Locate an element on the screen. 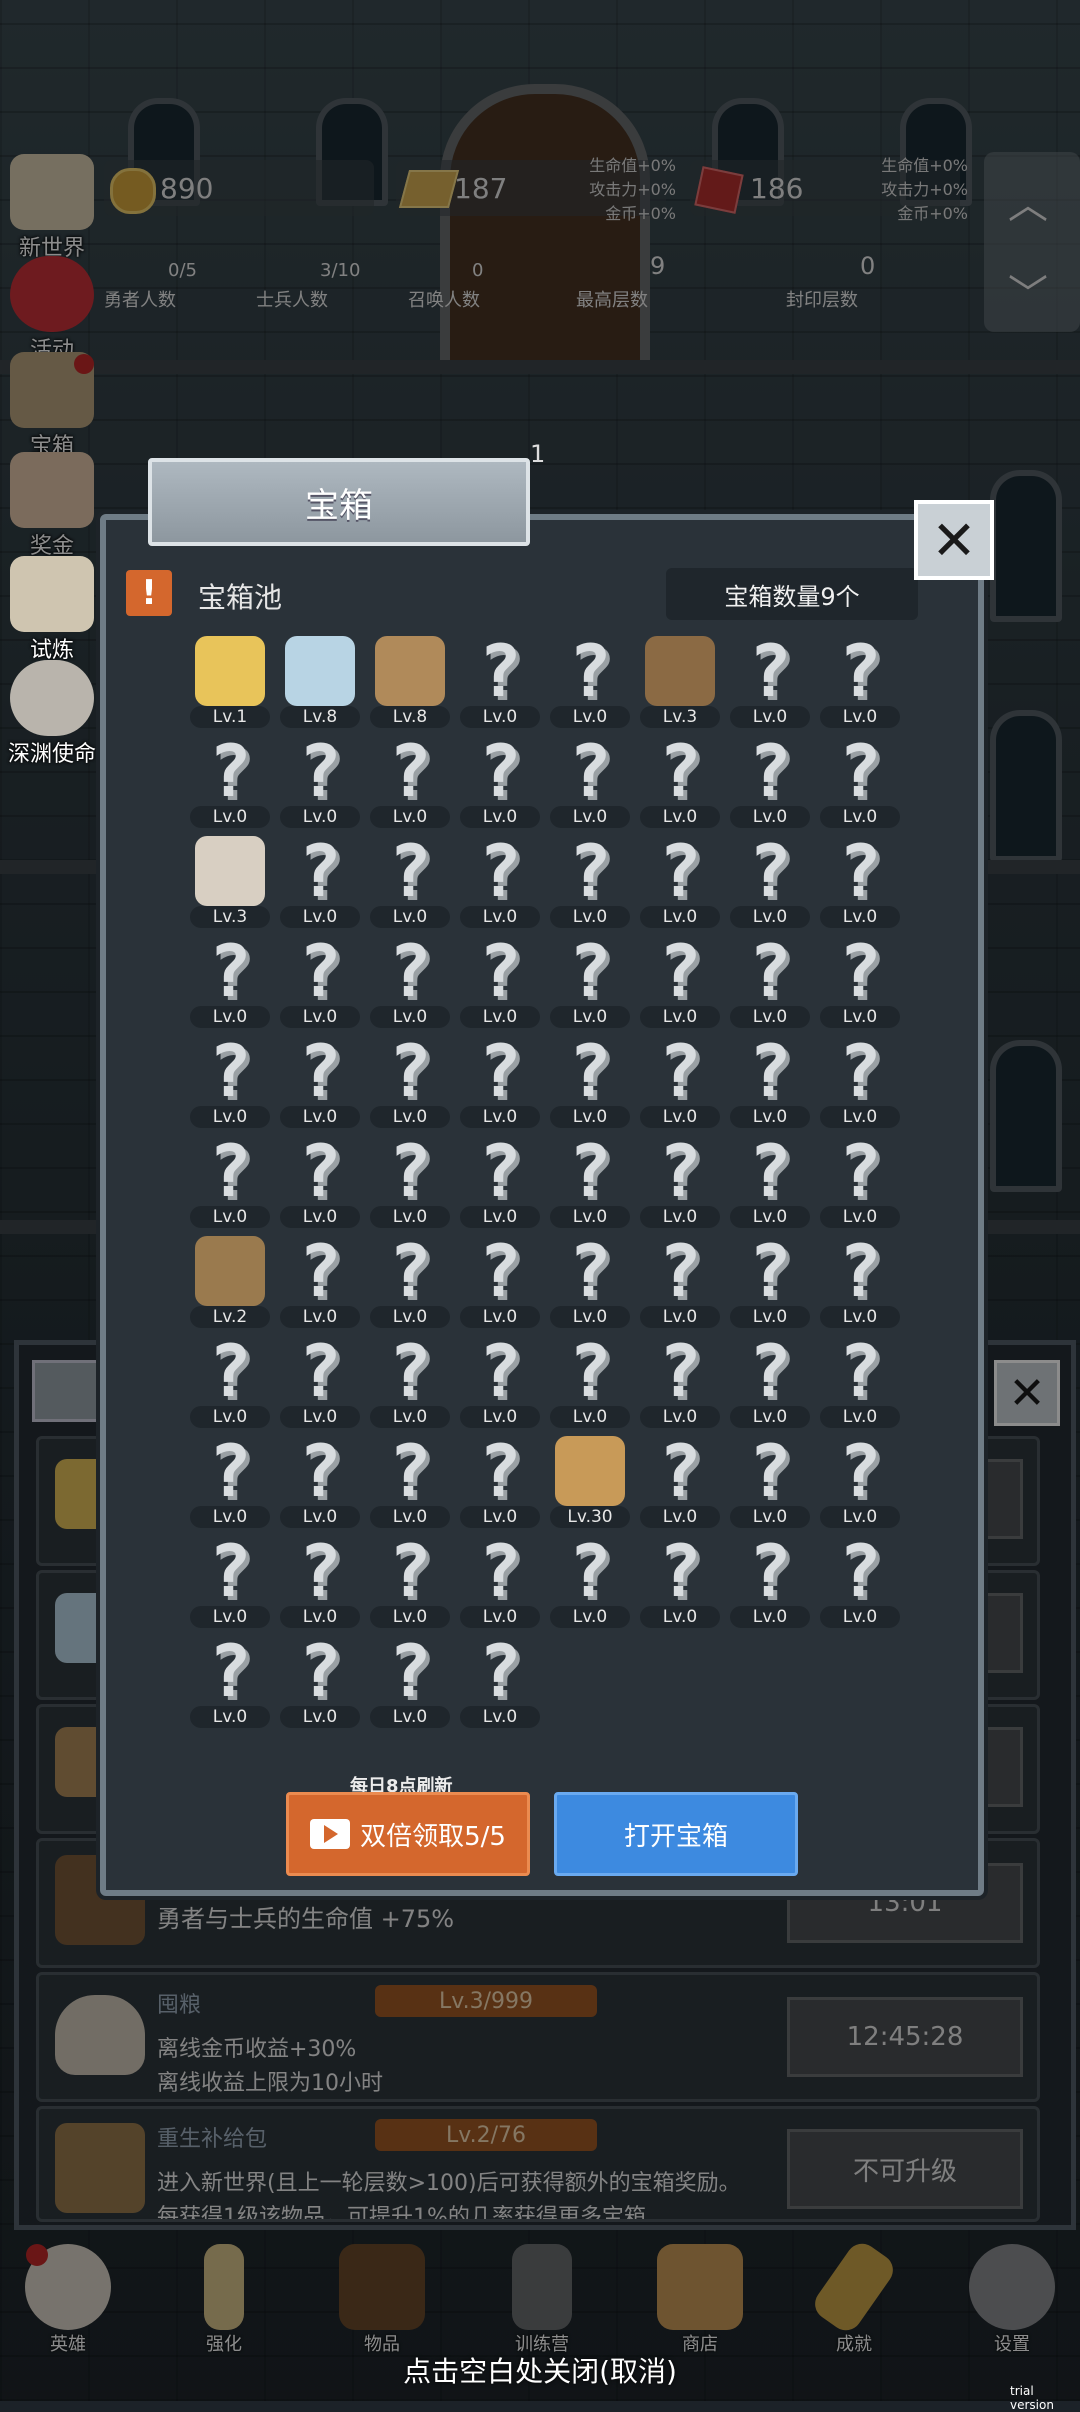 The width and height of the screenshot is (1080, 2412). close-hint: 点击空白处关闭(取消) is located at coordinates (540, 2370).